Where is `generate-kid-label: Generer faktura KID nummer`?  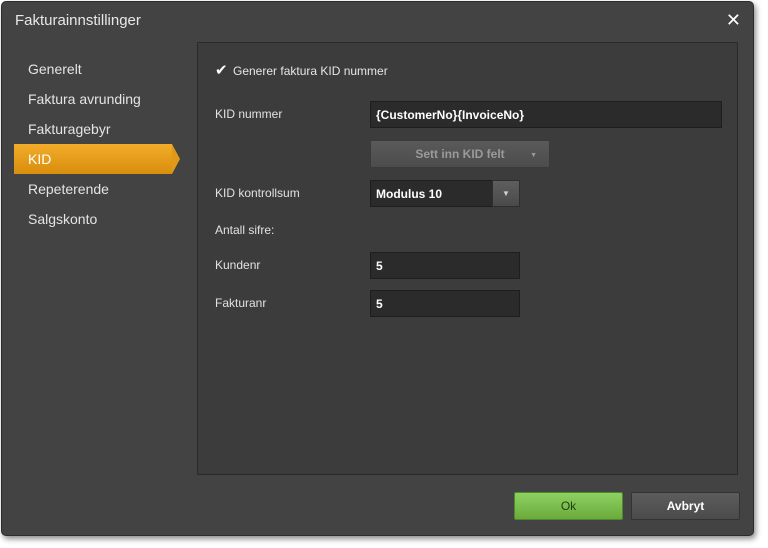
generate-kid-label: Generer faktura KID nummer is located at coordinates (310, 71).